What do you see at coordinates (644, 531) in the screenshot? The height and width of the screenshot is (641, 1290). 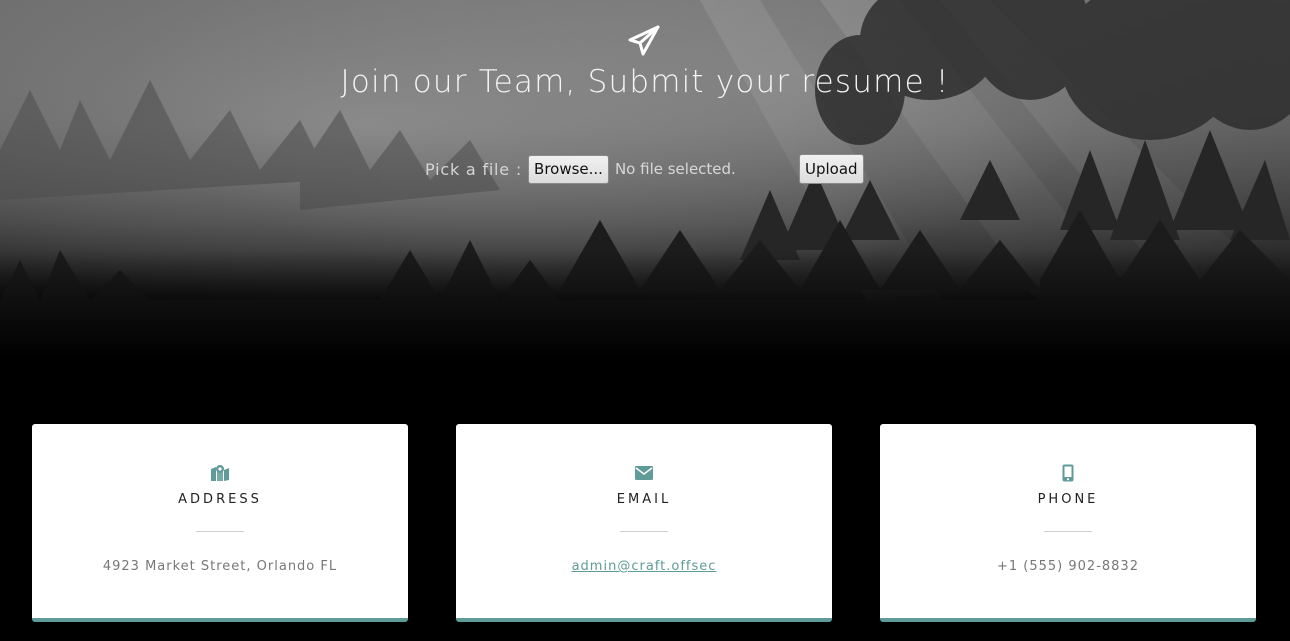 I see `email-divider` at bounding box center [644, 531].